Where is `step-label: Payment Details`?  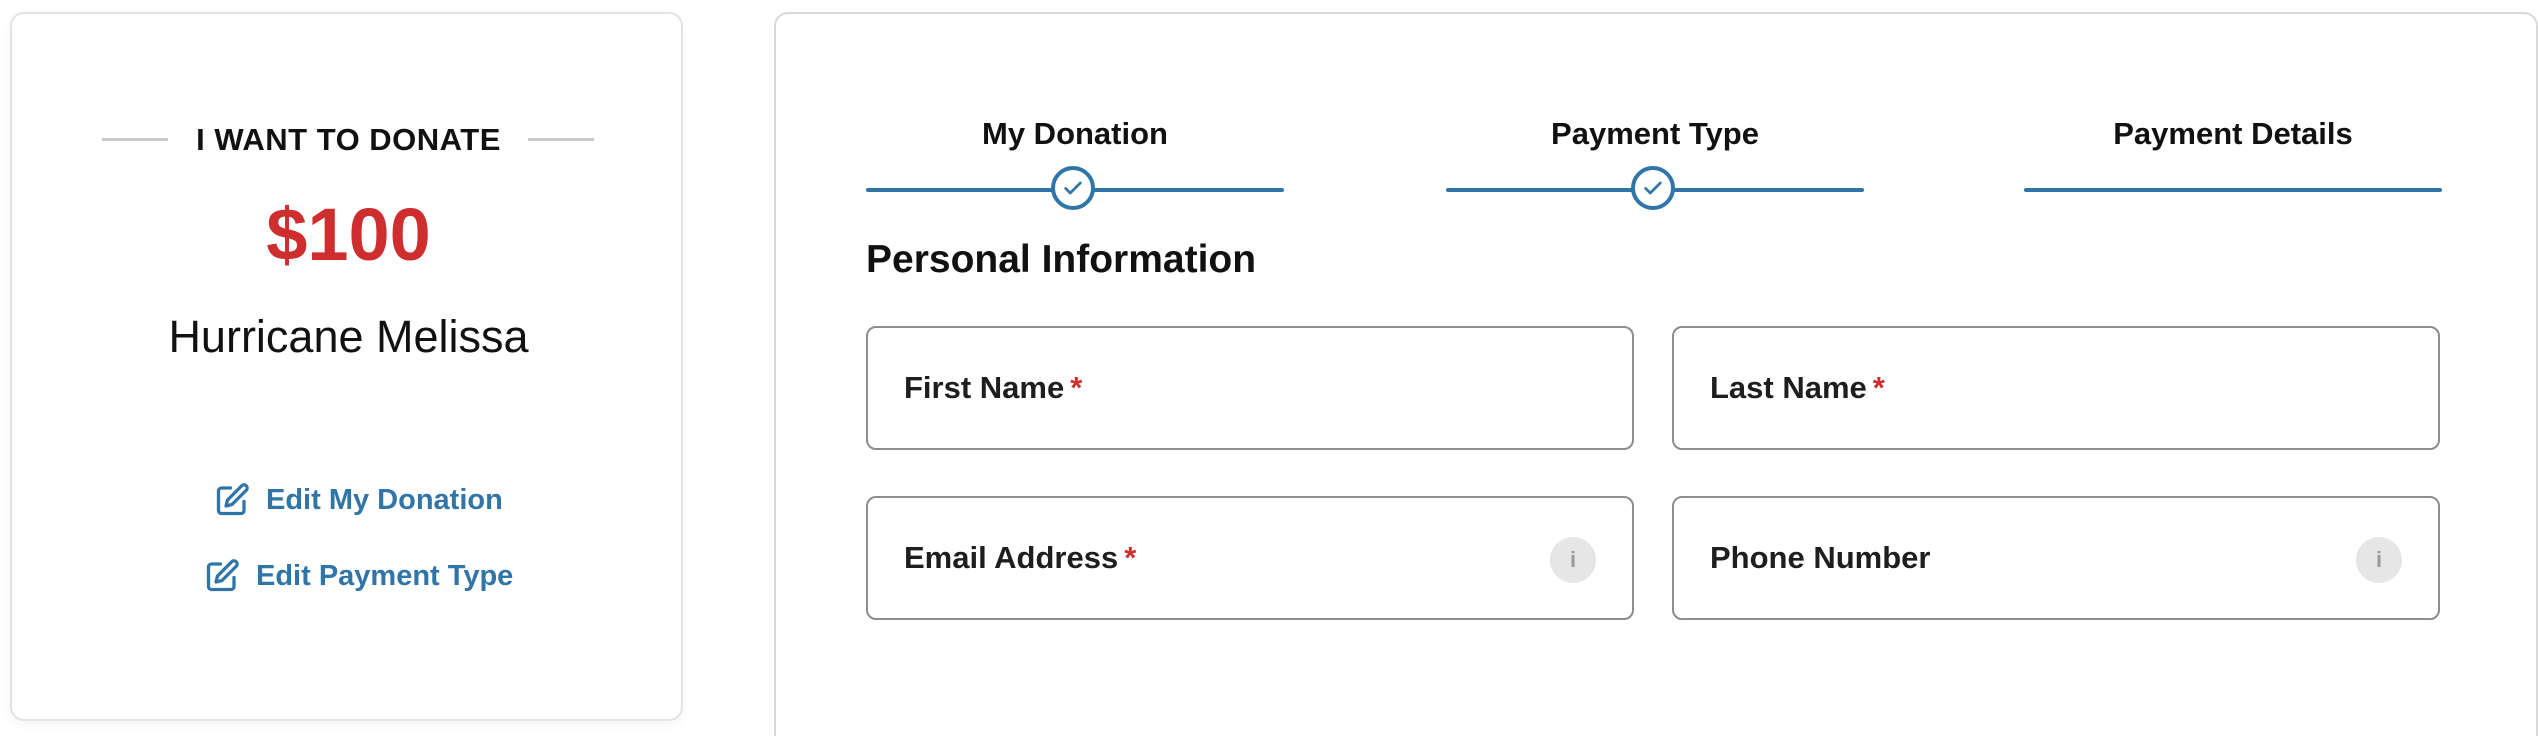 step-label: Payment Details is located at coordinates (2233, 133).